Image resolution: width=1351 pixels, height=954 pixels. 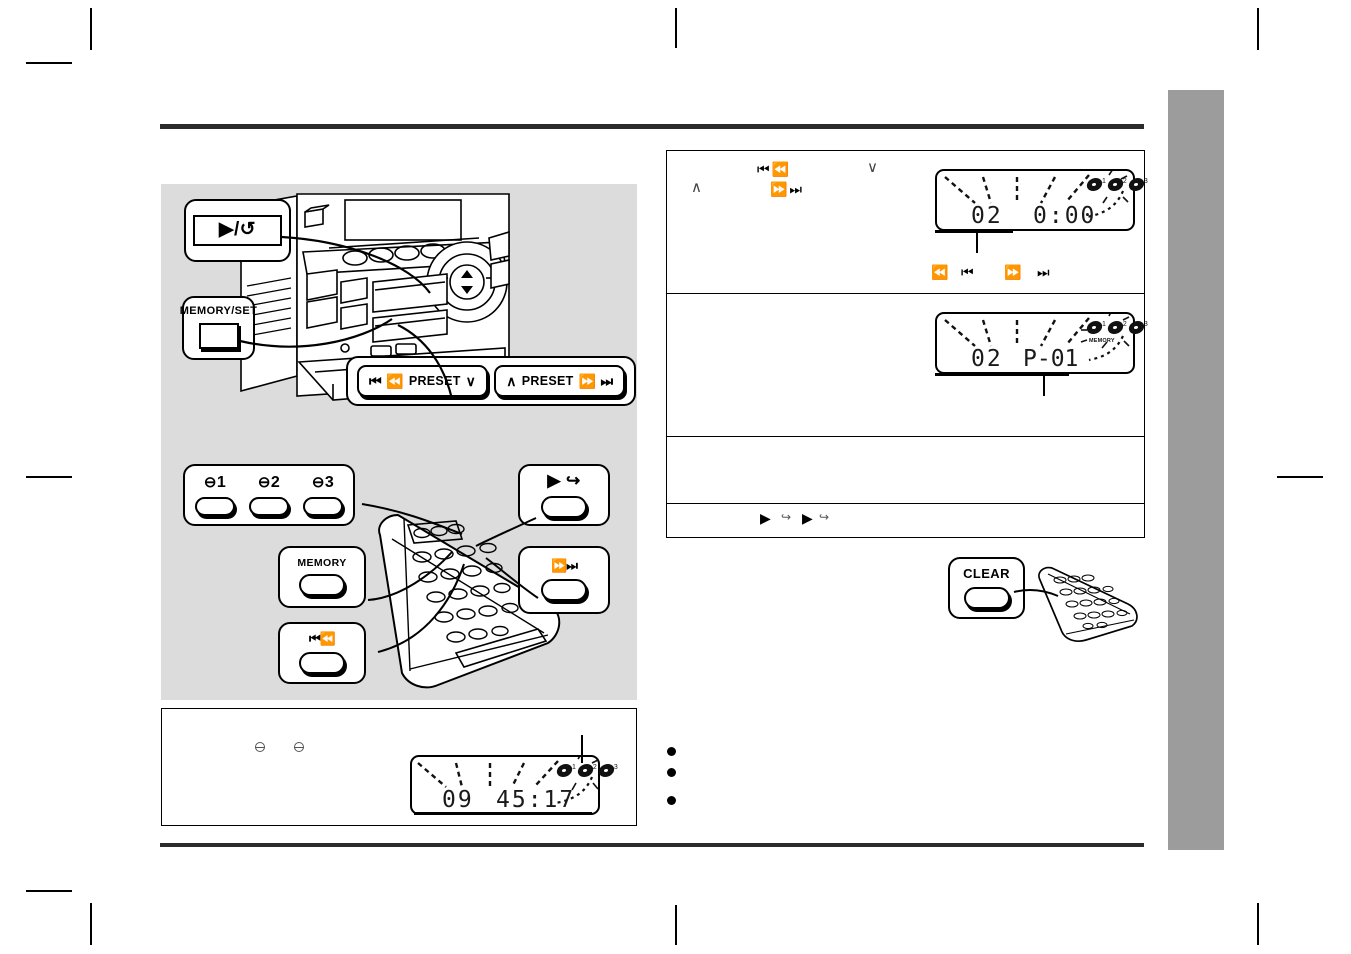 I want to click on play-repeat-remote-icon: ▶ ↪, so click(x=564, y=481).